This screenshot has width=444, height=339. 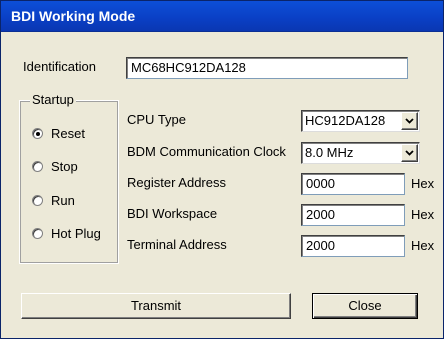 I want to click on radio-reset-label: Reset, so click(x=68, y=133).